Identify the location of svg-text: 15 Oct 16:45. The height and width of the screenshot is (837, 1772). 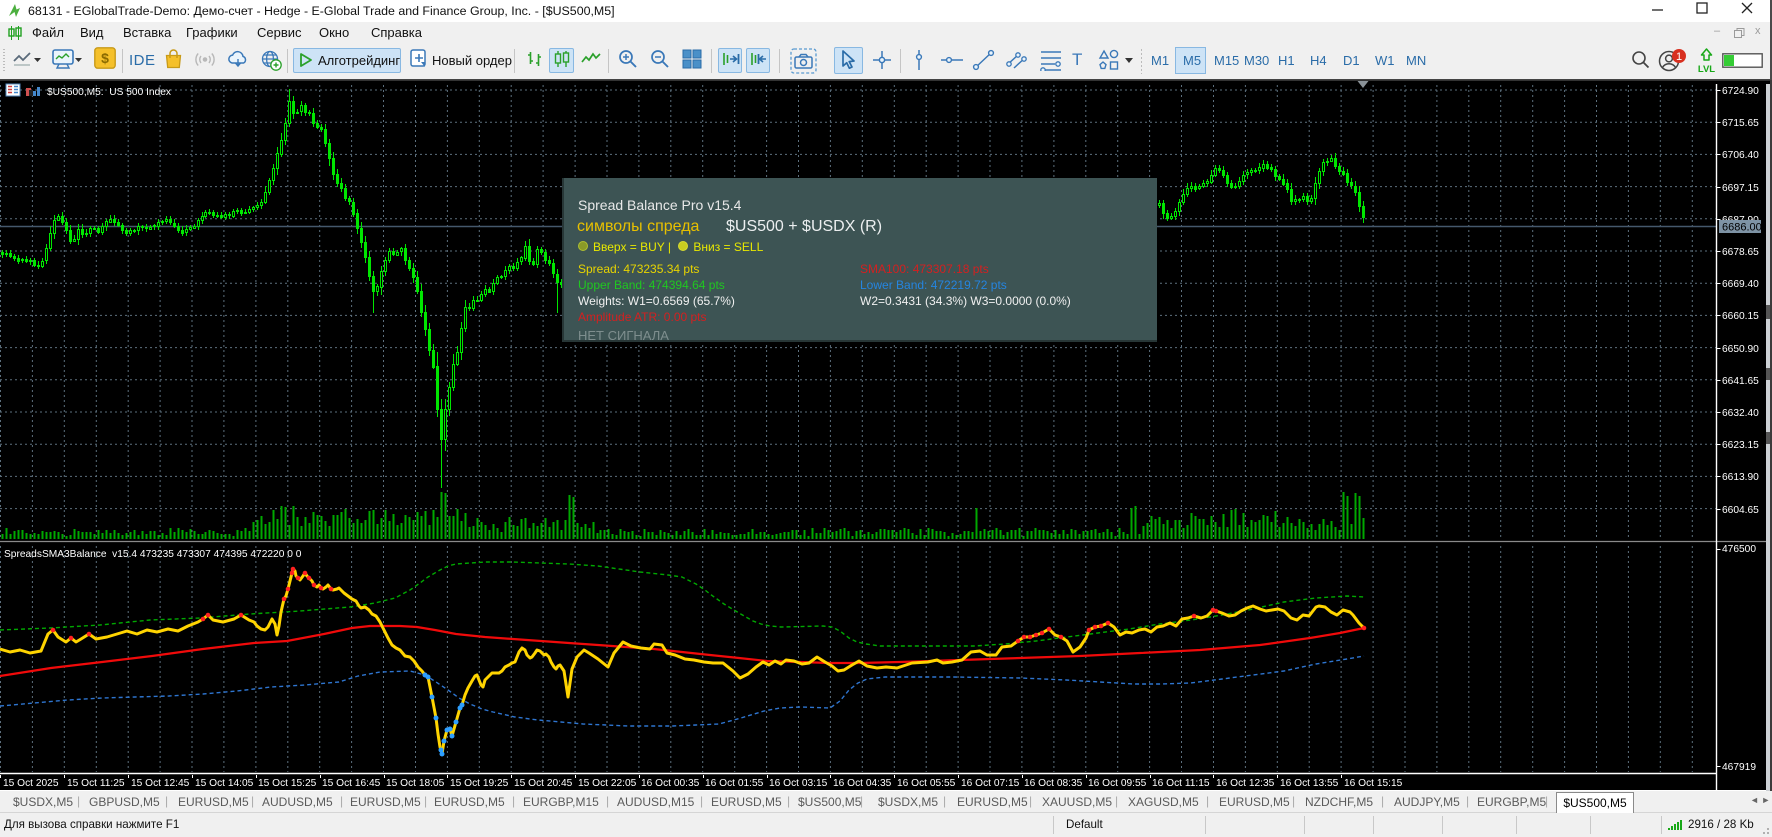
(351, 783).